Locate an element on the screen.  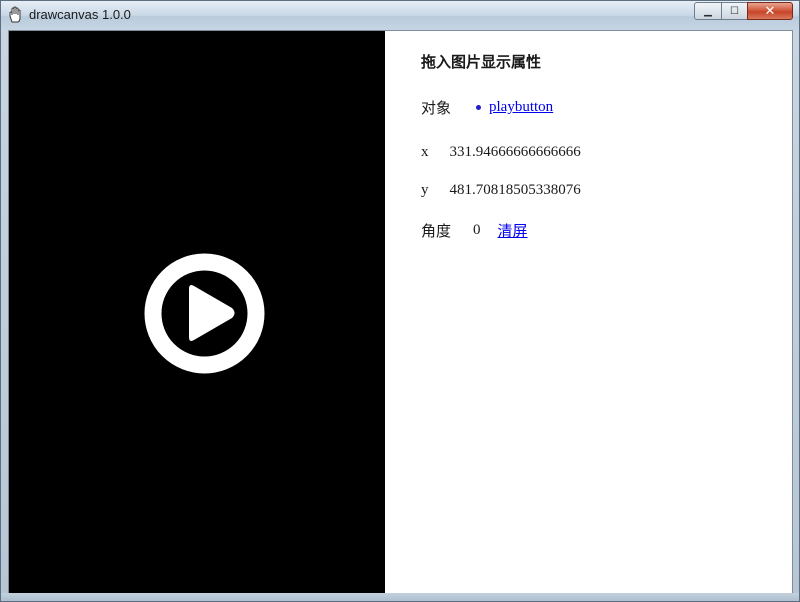
angle-row: 角度 0 清屏 is located at coordinates (474, 230).